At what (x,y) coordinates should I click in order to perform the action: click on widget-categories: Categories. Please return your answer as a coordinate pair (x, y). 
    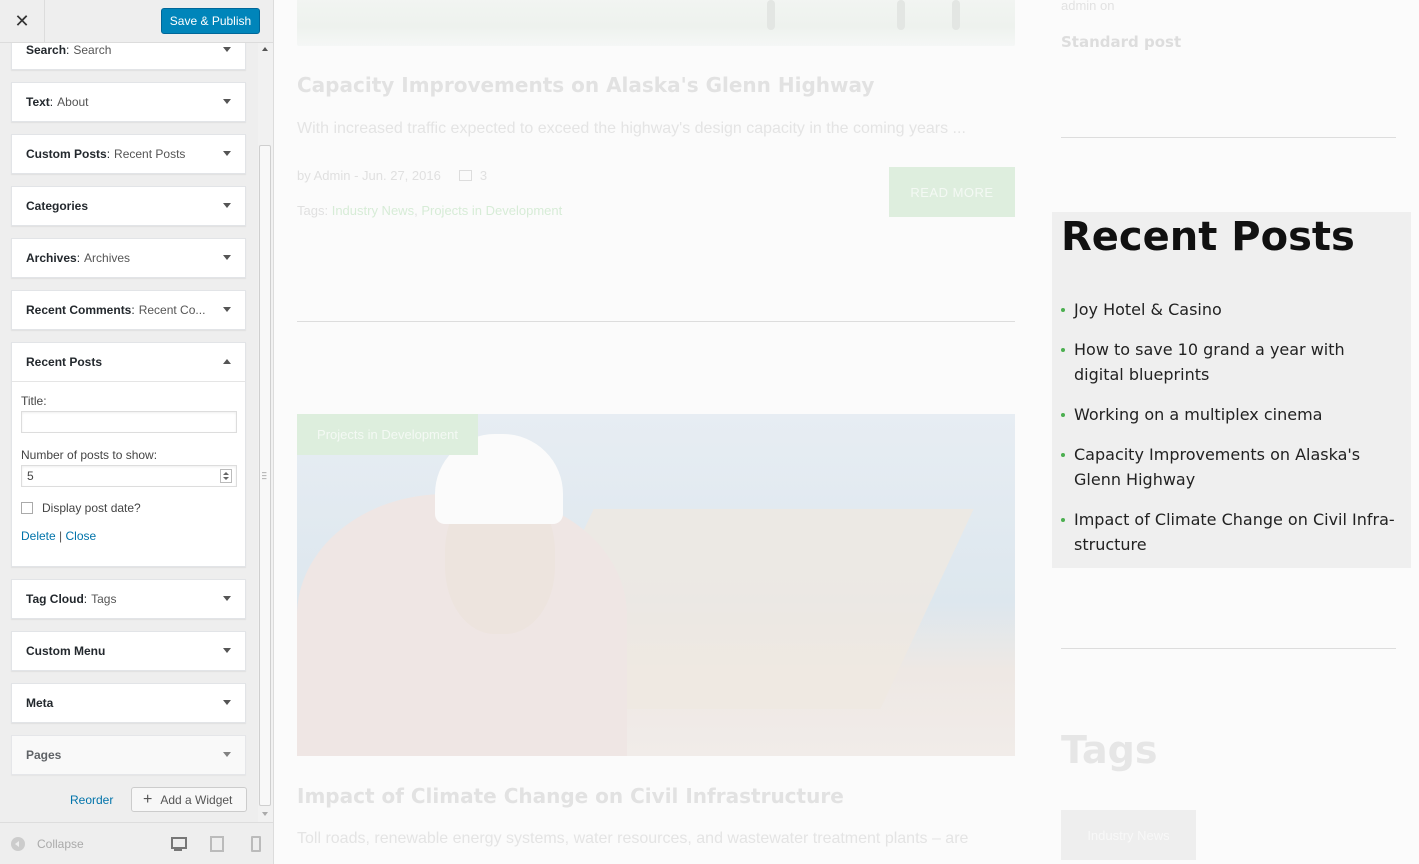
    Looking at the image, I should click on (128, 206).